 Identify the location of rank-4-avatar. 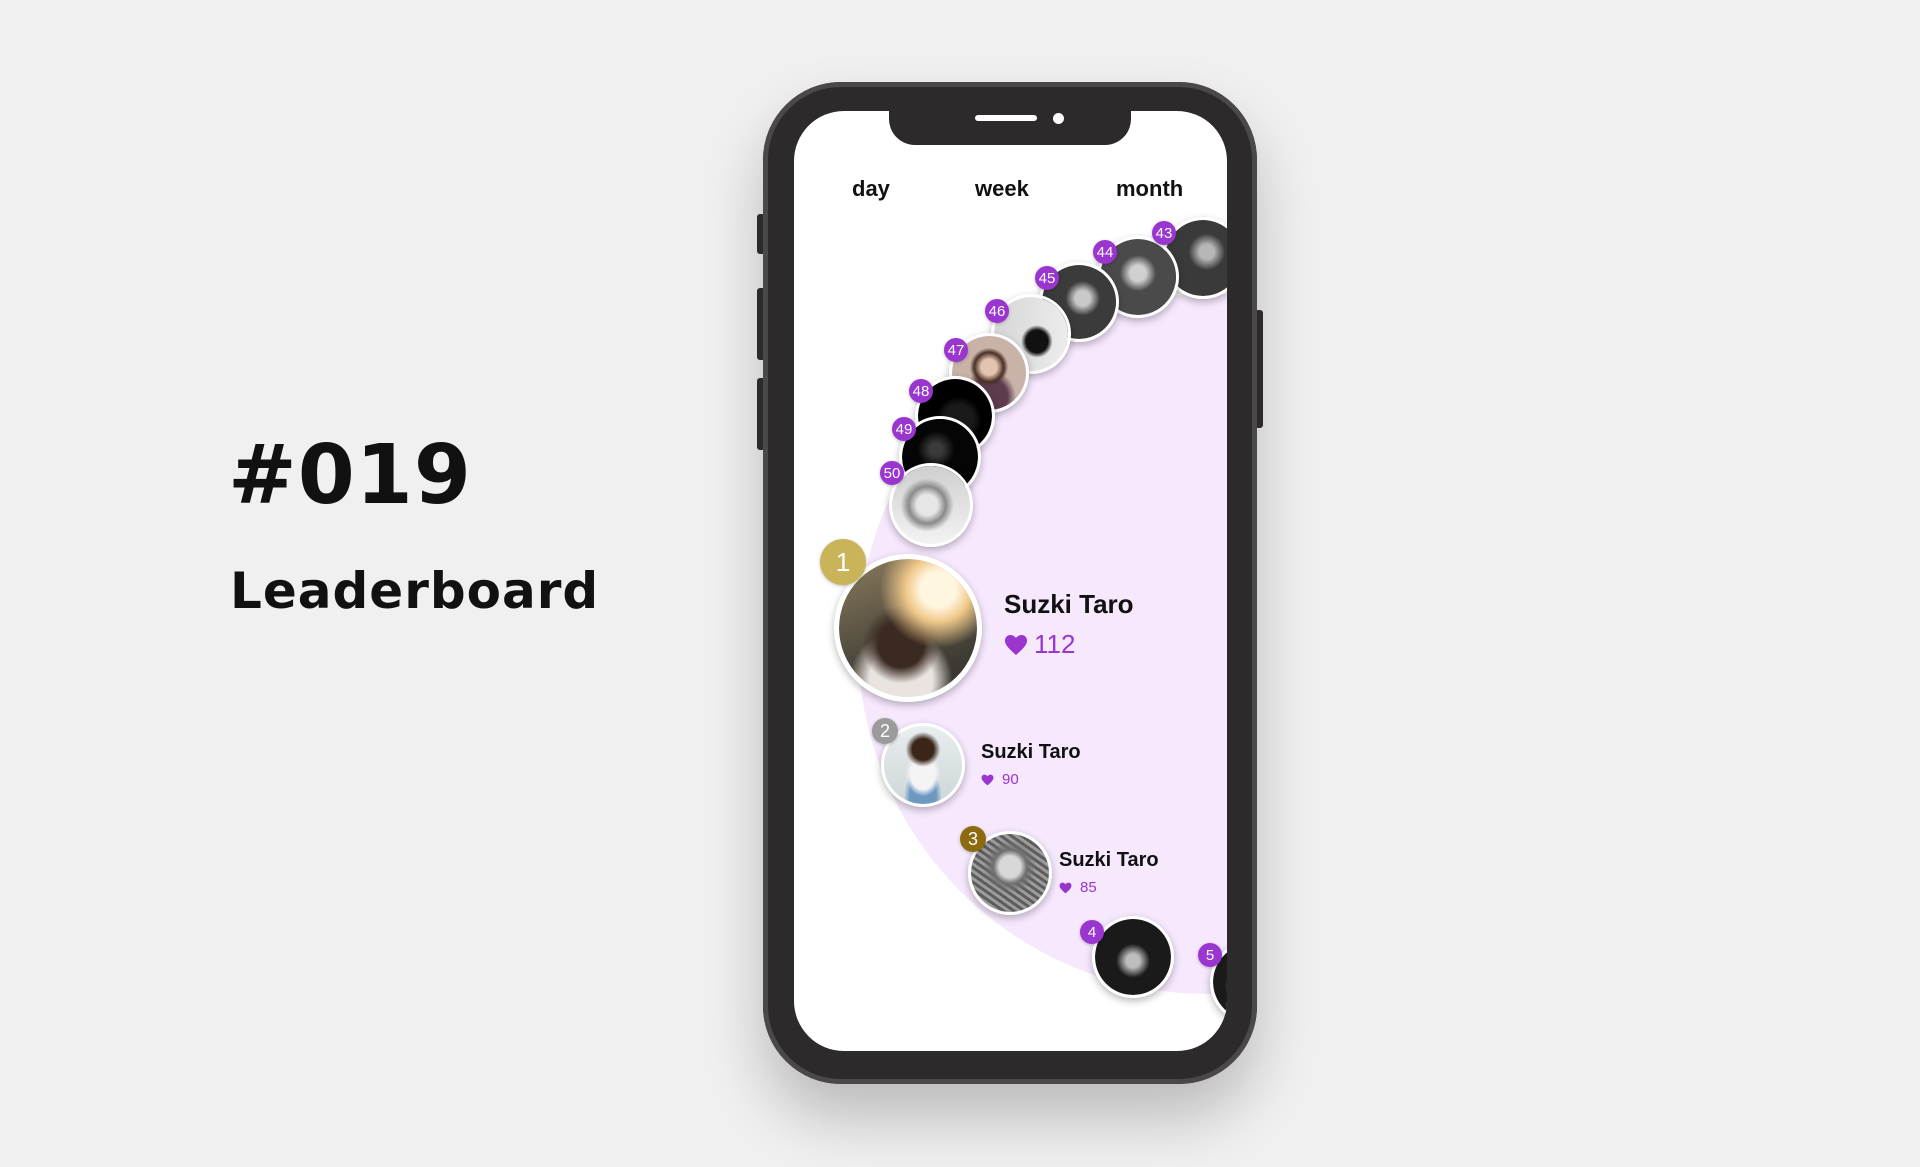
(1133, 957).